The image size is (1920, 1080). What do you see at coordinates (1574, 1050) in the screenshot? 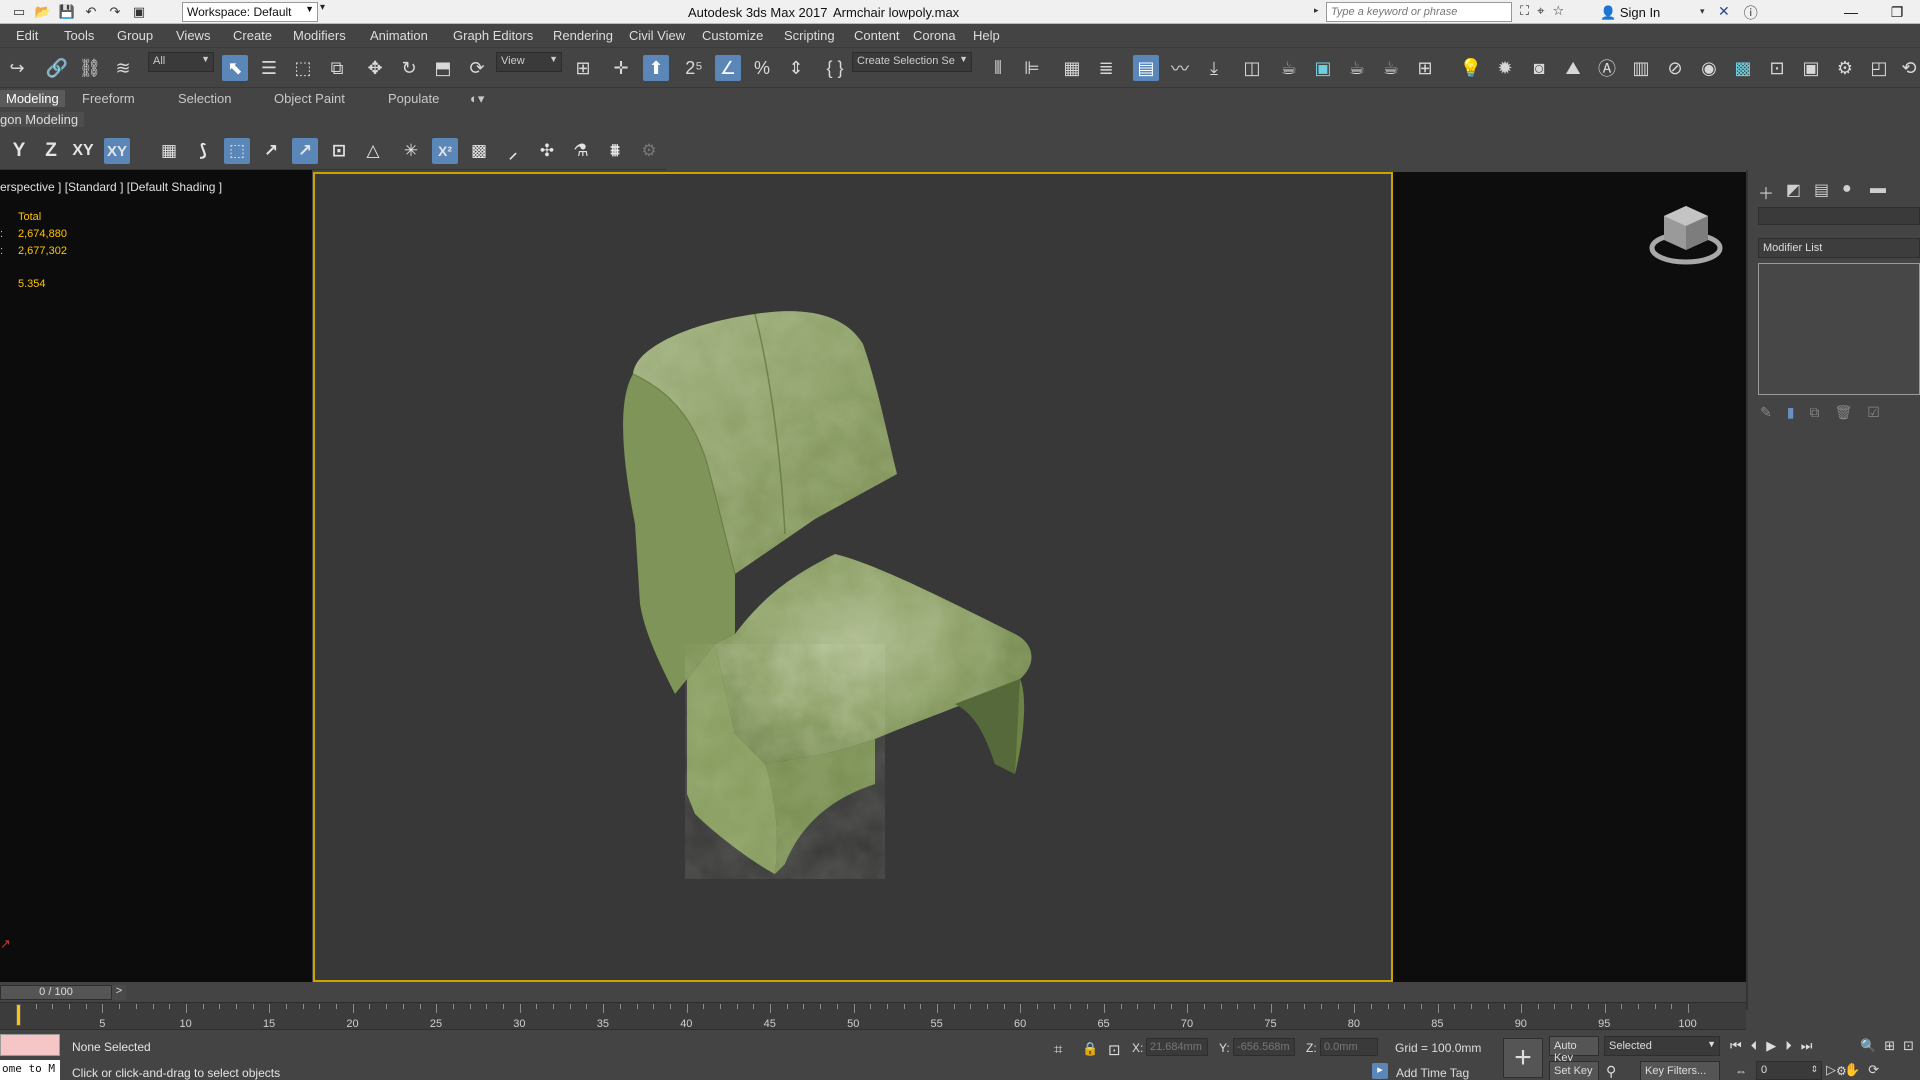
I see `auto-key-button: Auto Key` at bounding box center [1574, 1050].